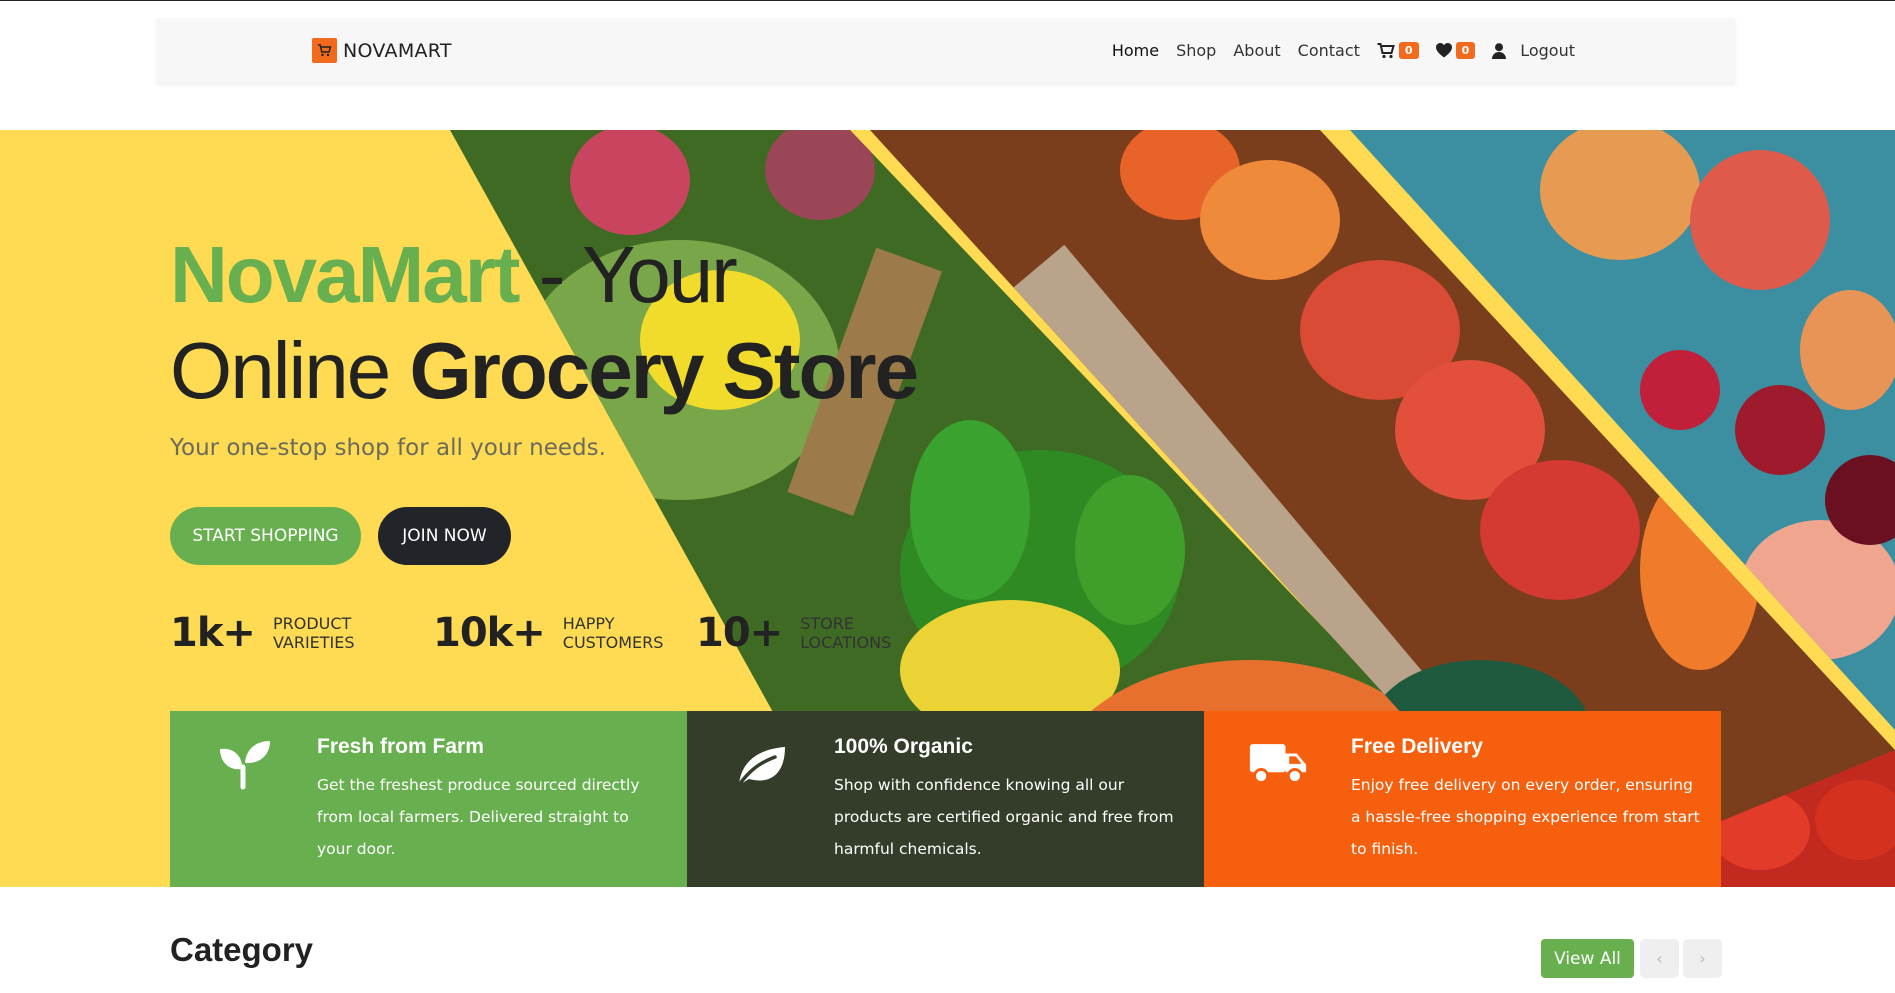 The height and width of the screenshot is (993, 1895). I want to click on join-now-button: JOIN NOW, so click(444, 536).